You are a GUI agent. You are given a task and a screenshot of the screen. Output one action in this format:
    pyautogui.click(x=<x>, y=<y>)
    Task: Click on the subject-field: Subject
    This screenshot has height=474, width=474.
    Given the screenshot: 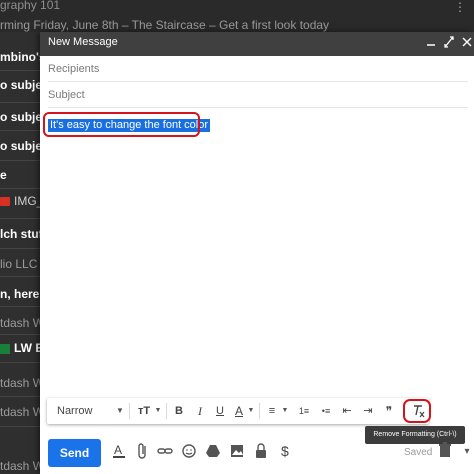 What is the action you would take?
    pyautogui.click(x=258, y=95)
    